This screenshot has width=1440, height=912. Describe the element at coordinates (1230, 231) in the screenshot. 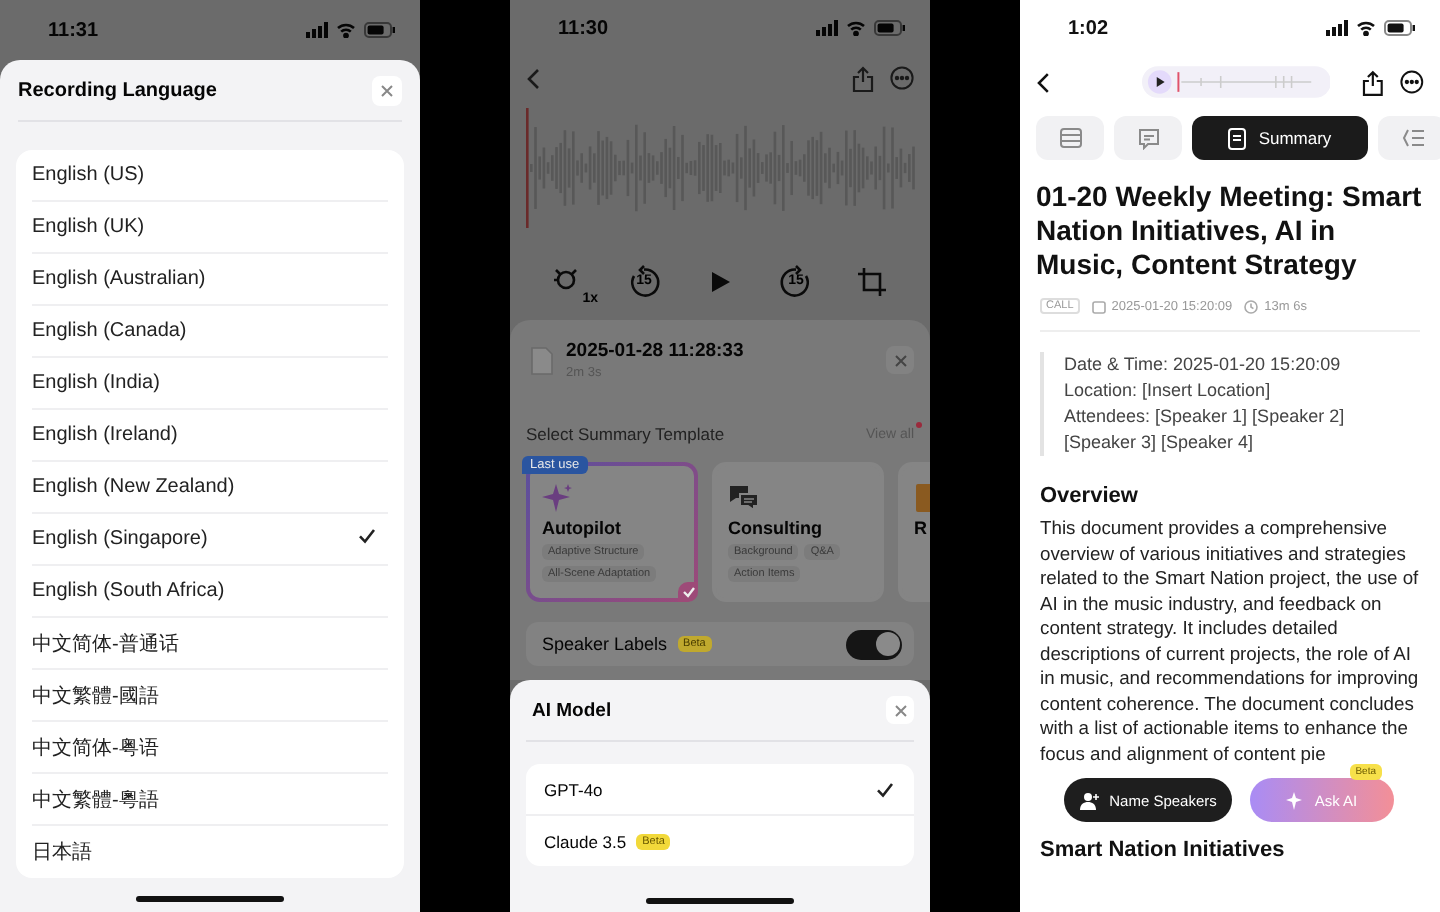

I see `summary-title: 01-20 Weekly Meeting: Smart Nation Initiatives, AI in Music, Content Strategy` at that location.